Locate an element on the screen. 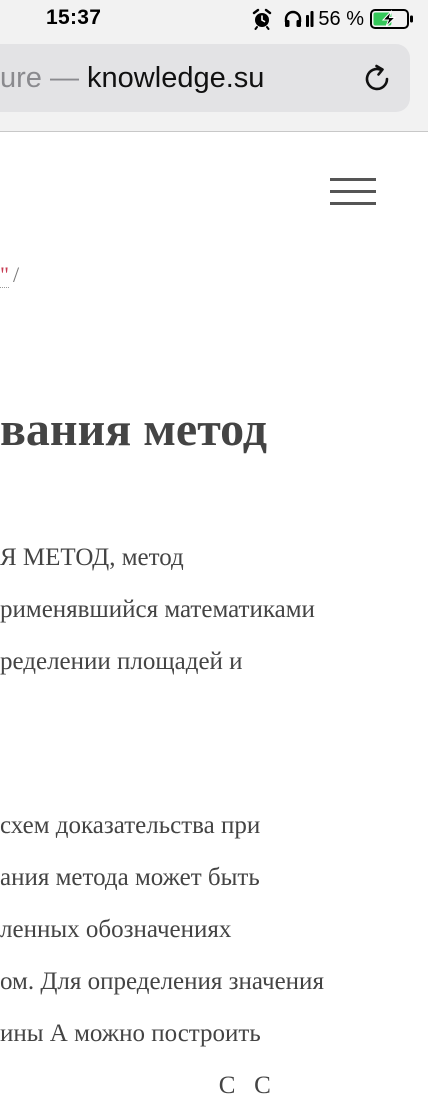 The image size is (428, 1112). reload-icon is located at coordinates (377, 79).